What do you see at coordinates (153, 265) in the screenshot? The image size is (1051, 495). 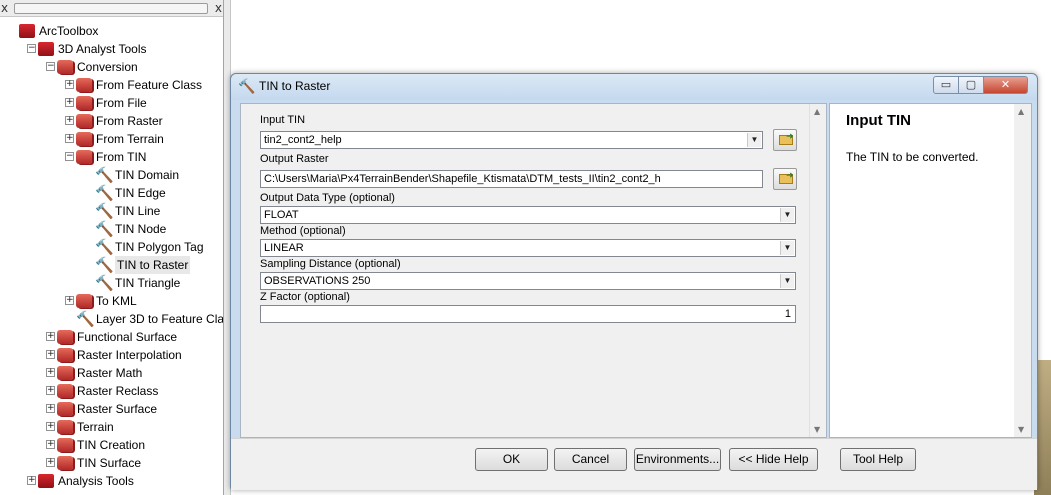 I see `tree-item-label: TIN to Raster` at bounding box center [153, 265].